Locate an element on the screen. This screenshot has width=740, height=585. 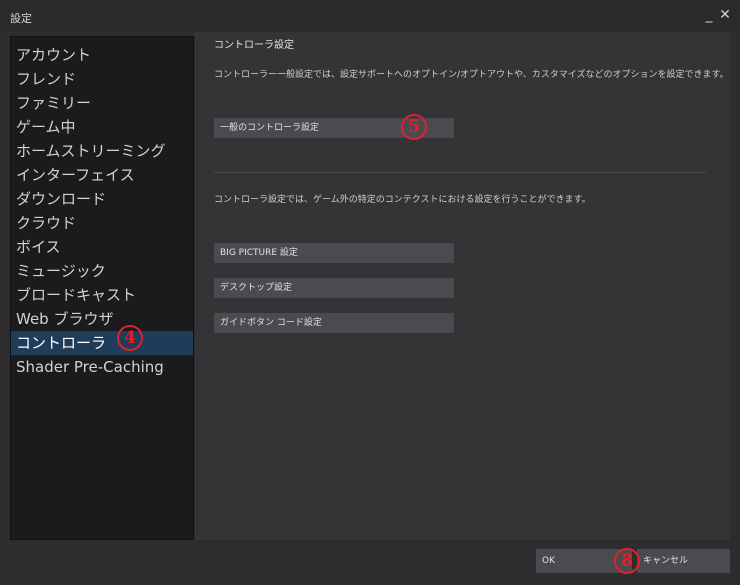
close-icon: ✕ is located at coordinates (725, 15).